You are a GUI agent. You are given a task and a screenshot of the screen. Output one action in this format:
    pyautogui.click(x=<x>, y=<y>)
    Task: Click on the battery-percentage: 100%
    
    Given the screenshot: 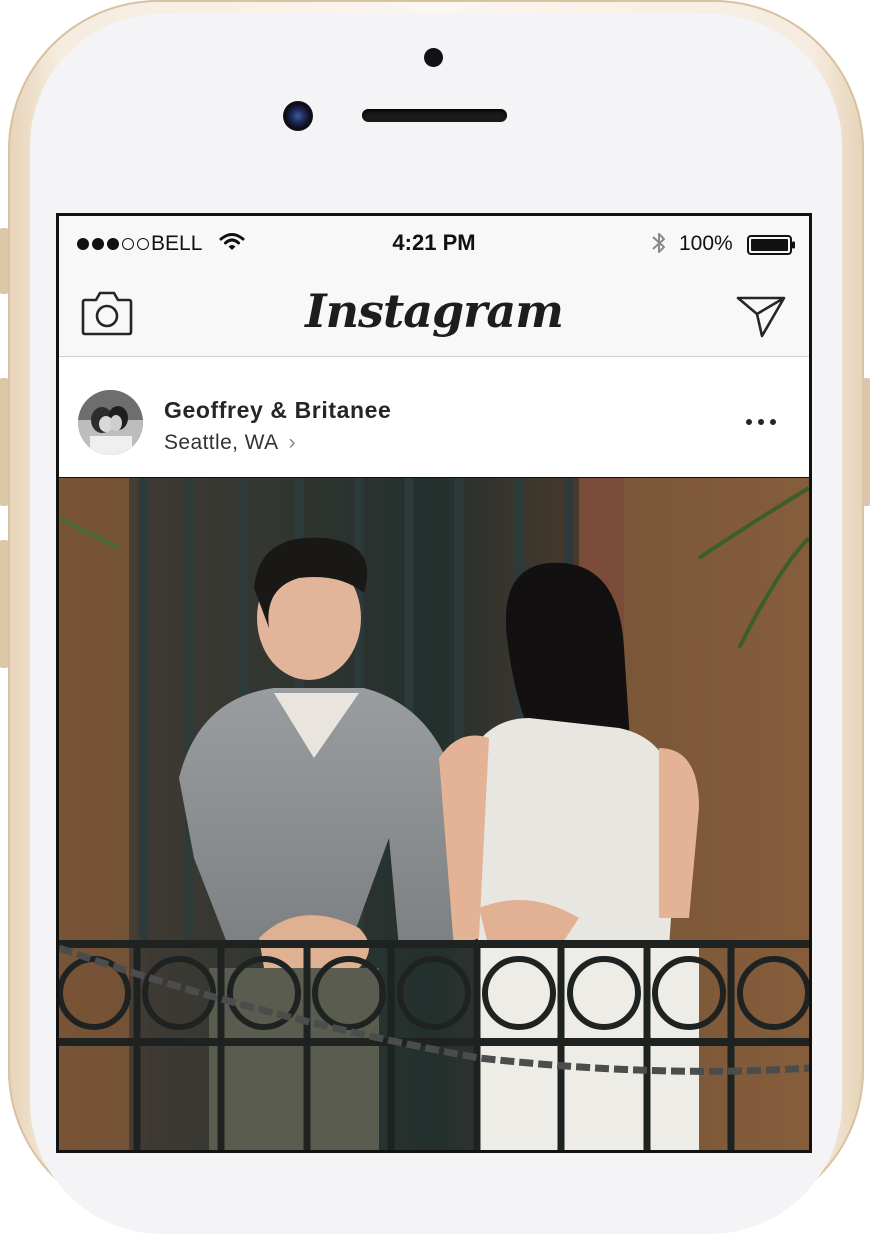 What is the action you would take?
    pyautogui.click(x=706, y=243)
    